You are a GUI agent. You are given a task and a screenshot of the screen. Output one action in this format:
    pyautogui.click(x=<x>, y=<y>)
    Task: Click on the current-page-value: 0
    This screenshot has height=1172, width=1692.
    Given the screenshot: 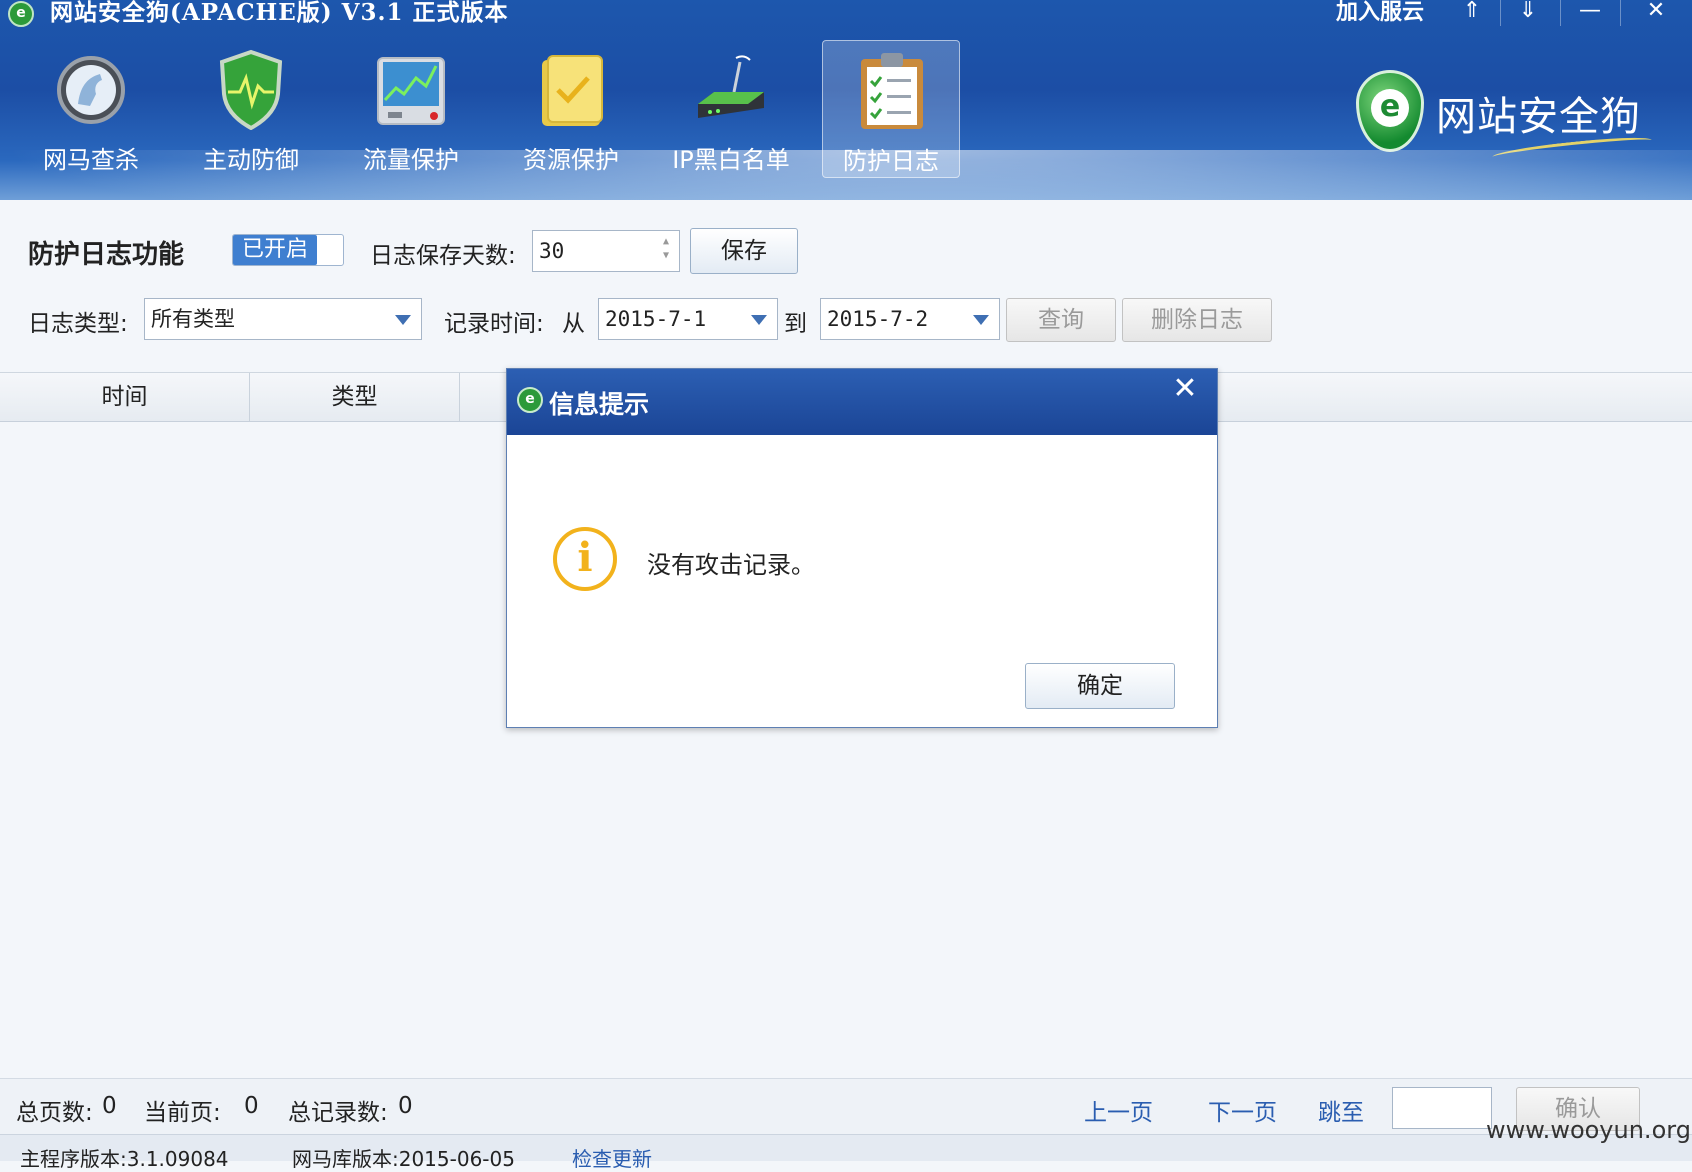 What is the action you would take?
    pyautogui.click(x=251, y=1106)
    